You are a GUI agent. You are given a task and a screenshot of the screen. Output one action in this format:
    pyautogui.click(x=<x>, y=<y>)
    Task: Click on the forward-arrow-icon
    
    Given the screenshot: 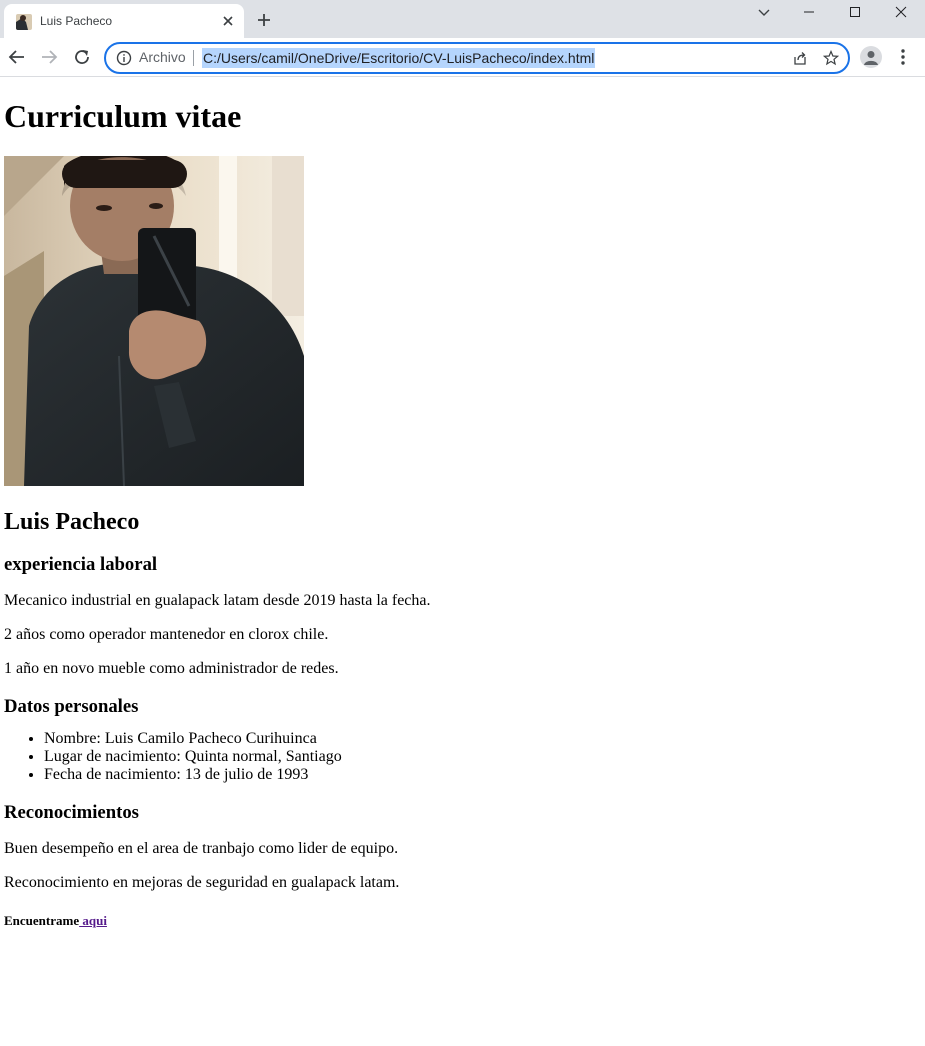 What is the action you would take?
    pyautogui.click(x=49, y=57)
    